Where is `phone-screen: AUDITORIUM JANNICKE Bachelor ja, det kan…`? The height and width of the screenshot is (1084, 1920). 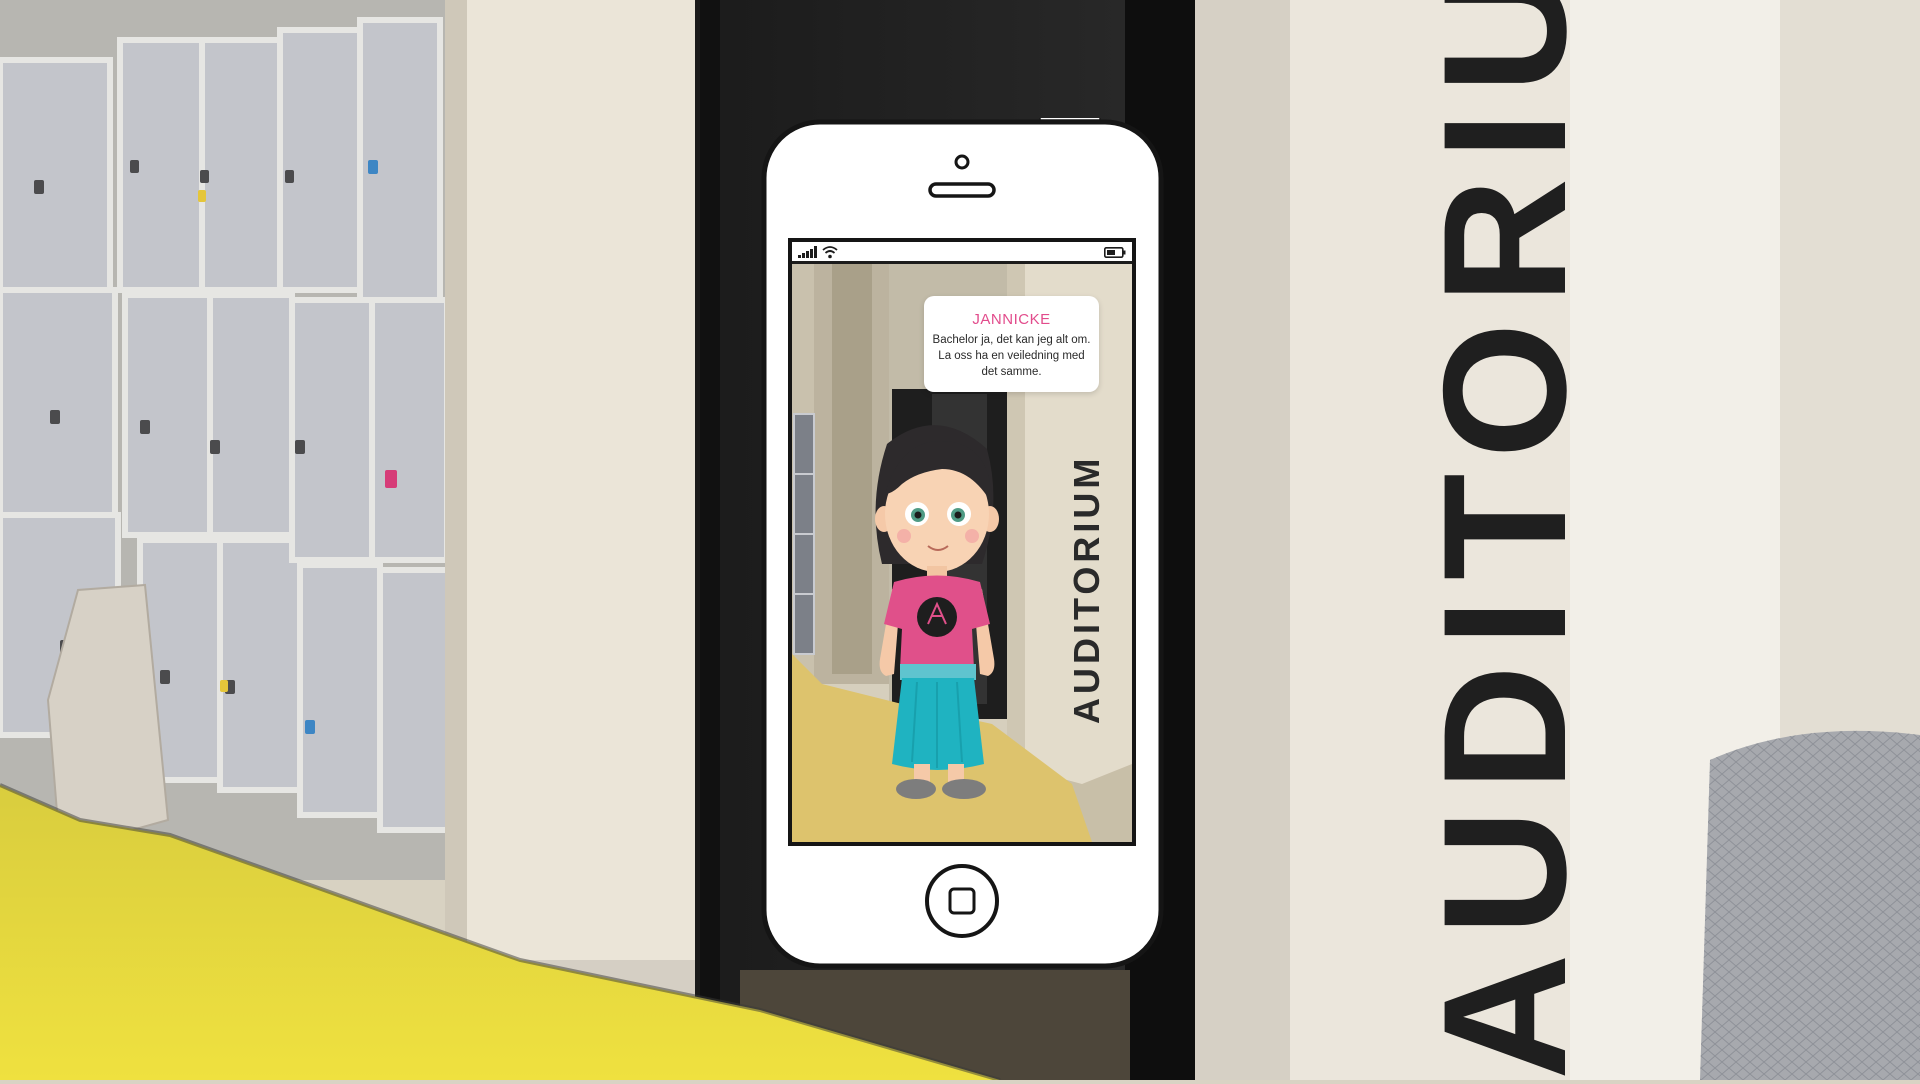 phone-screen: AUDITORIUM JANNICKE Bachelor ja, det kan… is located at coordinates (962, 542).